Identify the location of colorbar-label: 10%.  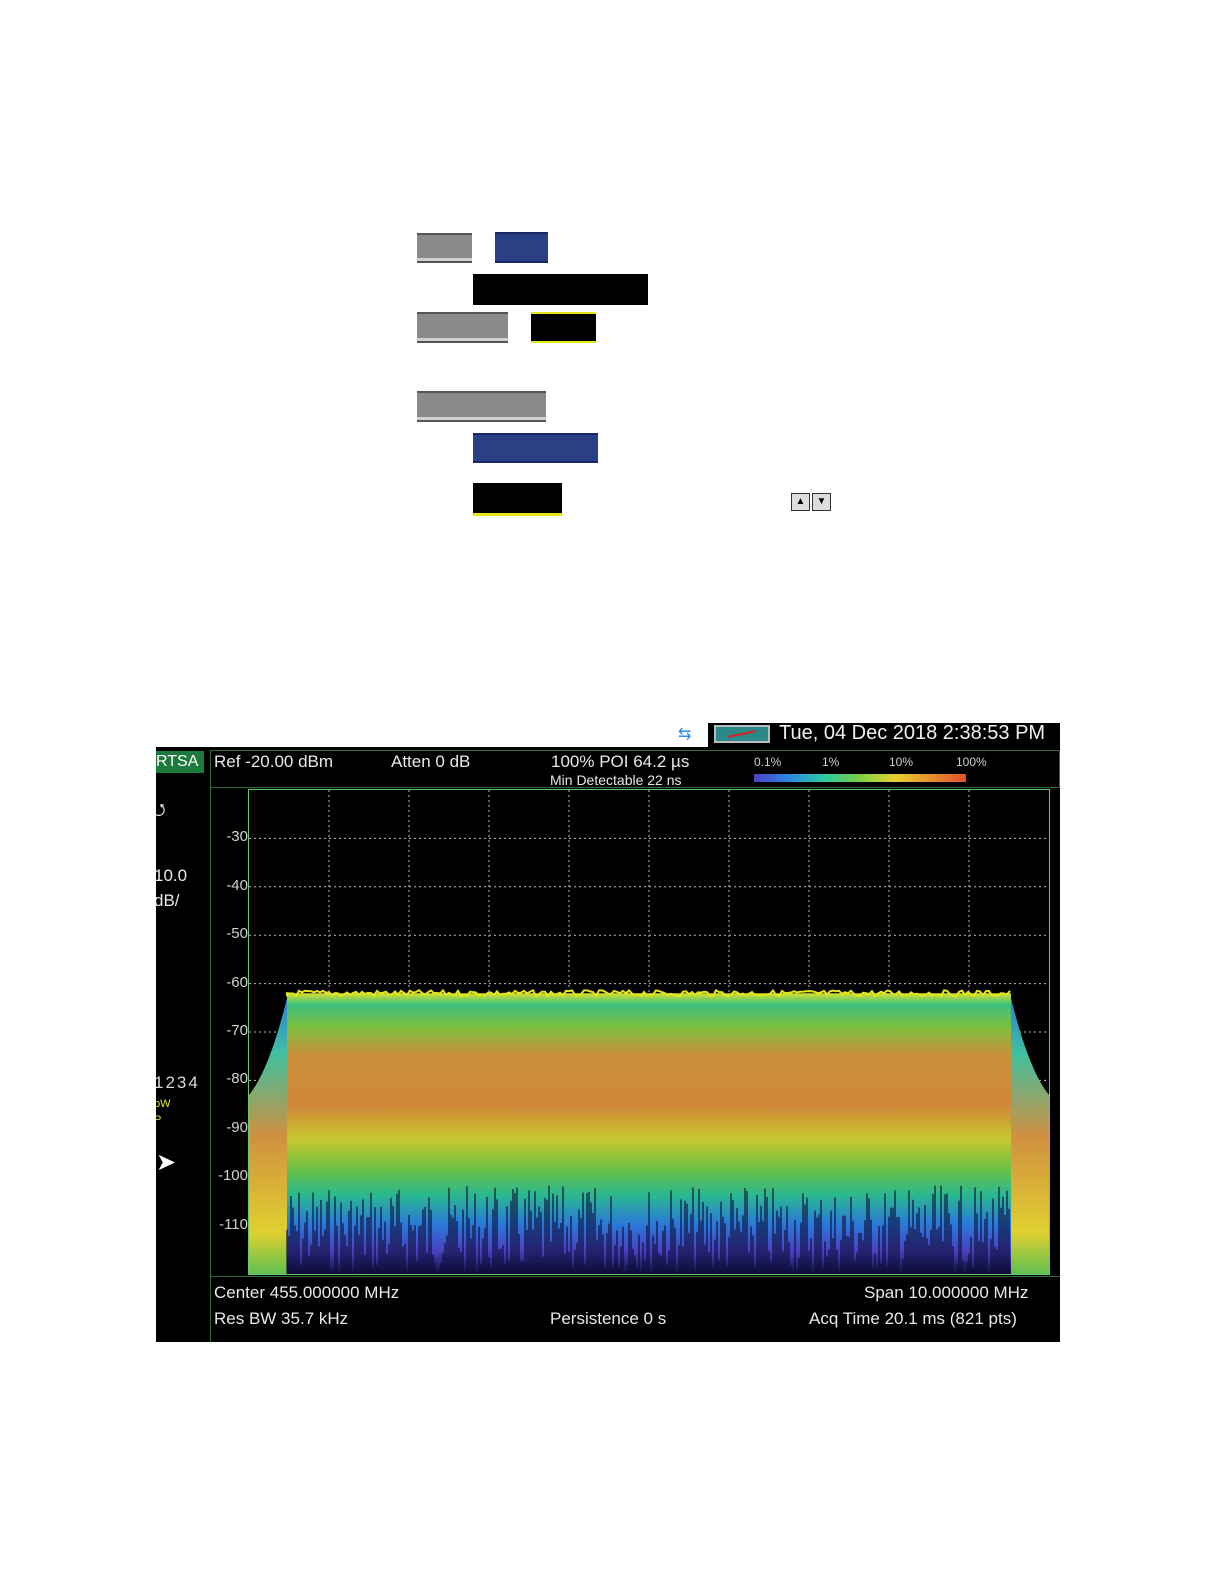
(901, 762).